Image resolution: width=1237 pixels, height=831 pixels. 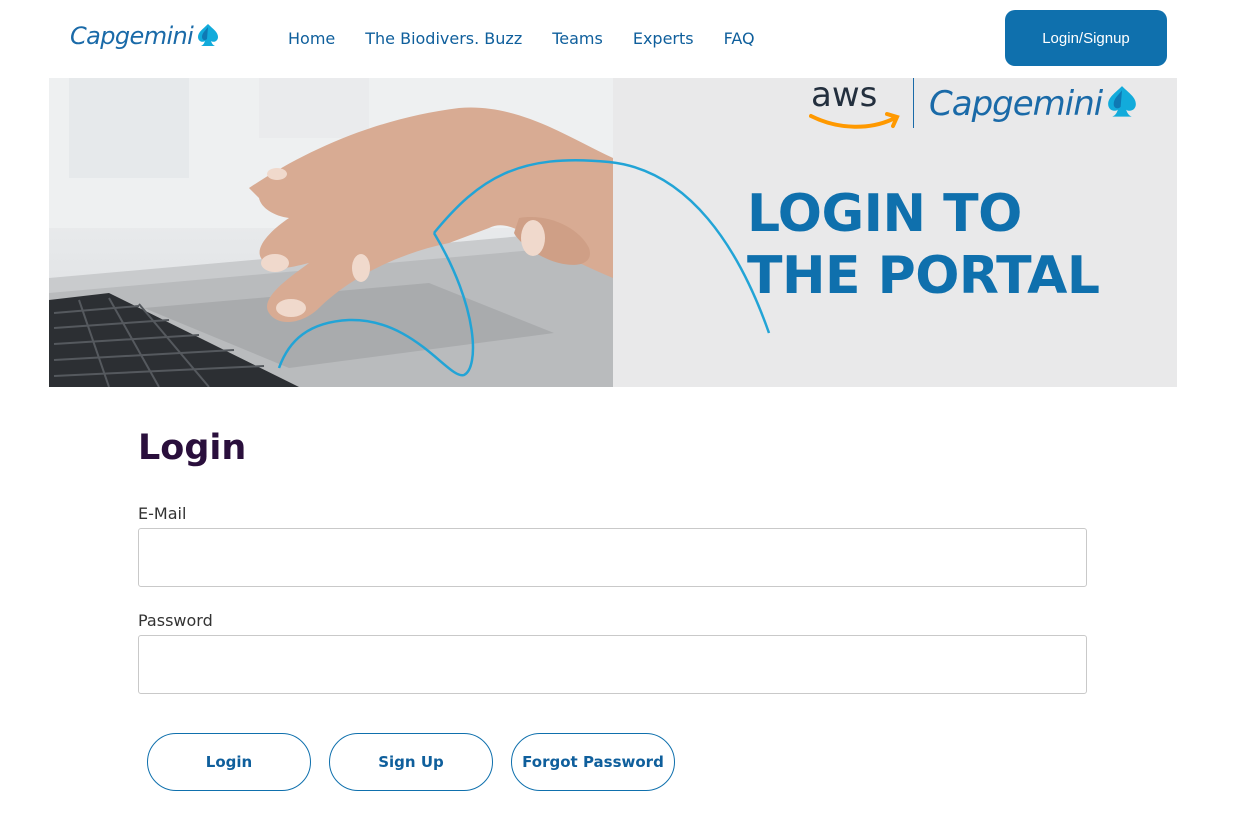 What do you see at coordinates (923, 276) in the screenshot?
I see `hero-title-line-2: THE PORTAL` at bounding box center [923, 276].